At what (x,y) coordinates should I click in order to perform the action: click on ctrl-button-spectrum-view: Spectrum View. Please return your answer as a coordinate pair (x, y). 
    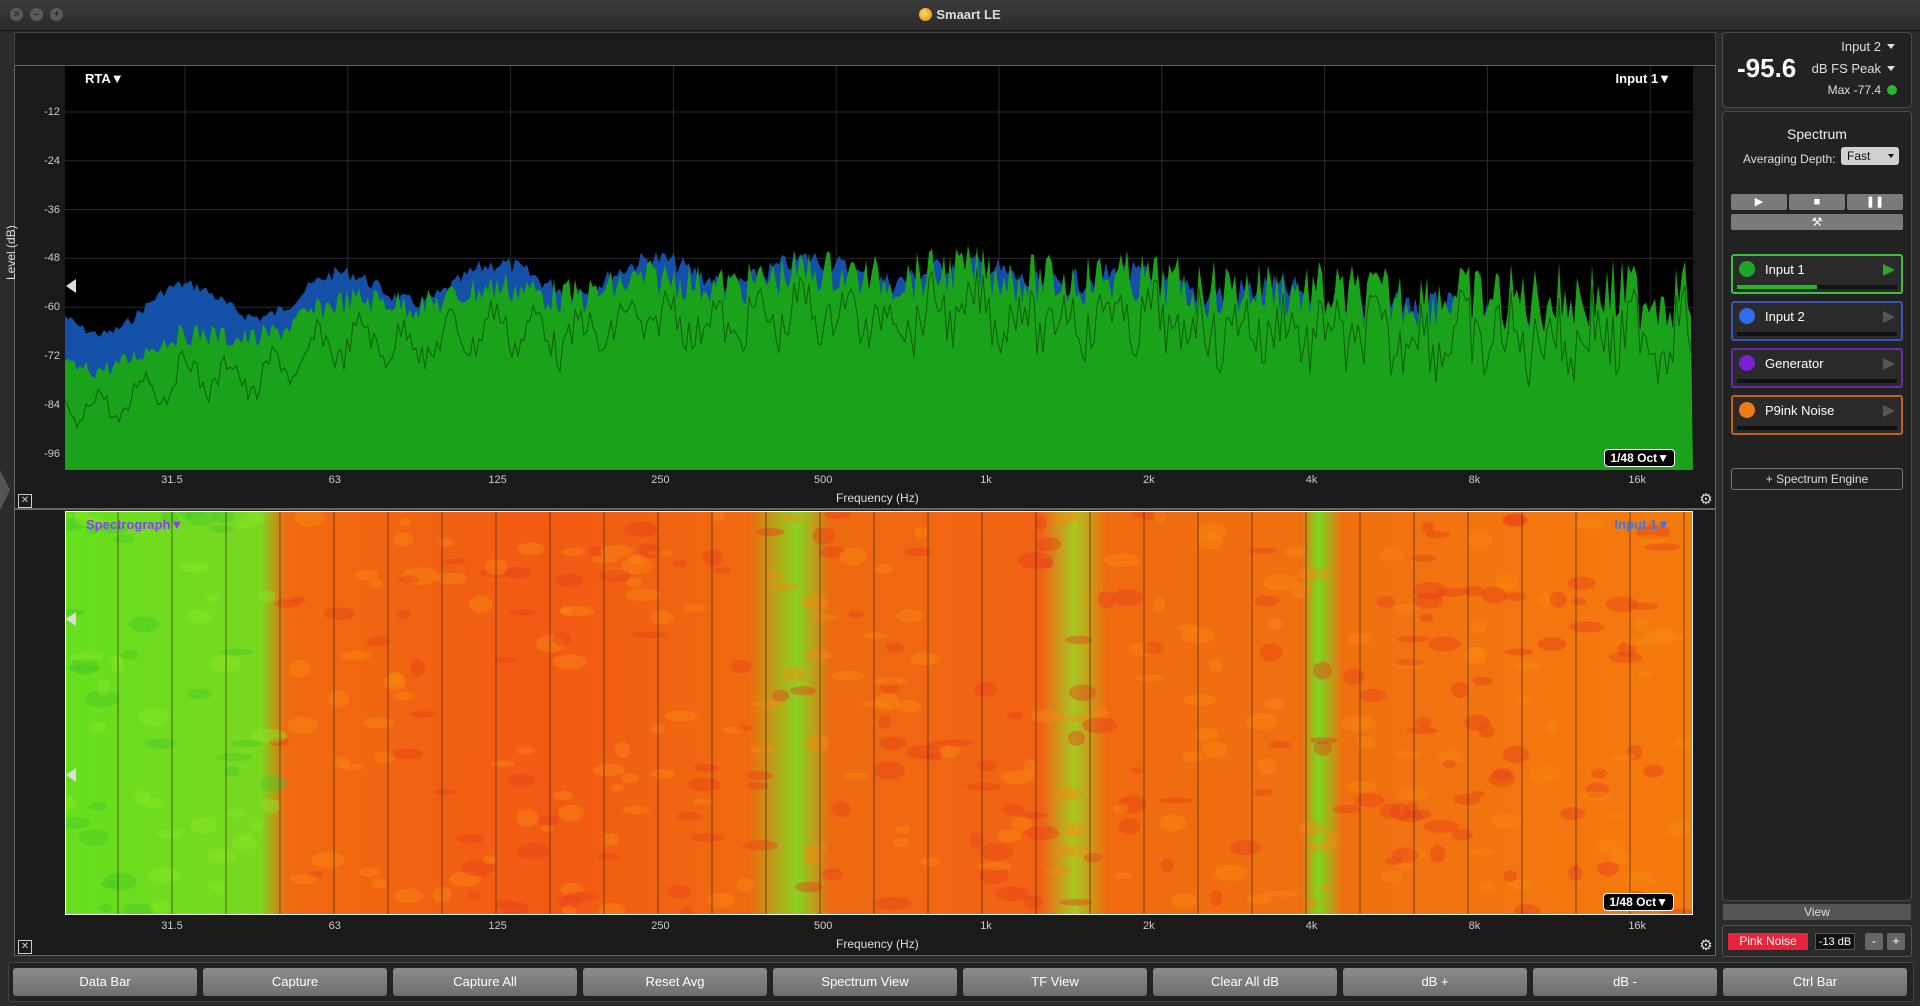
    Looking at the image, I should click on (865, 982).